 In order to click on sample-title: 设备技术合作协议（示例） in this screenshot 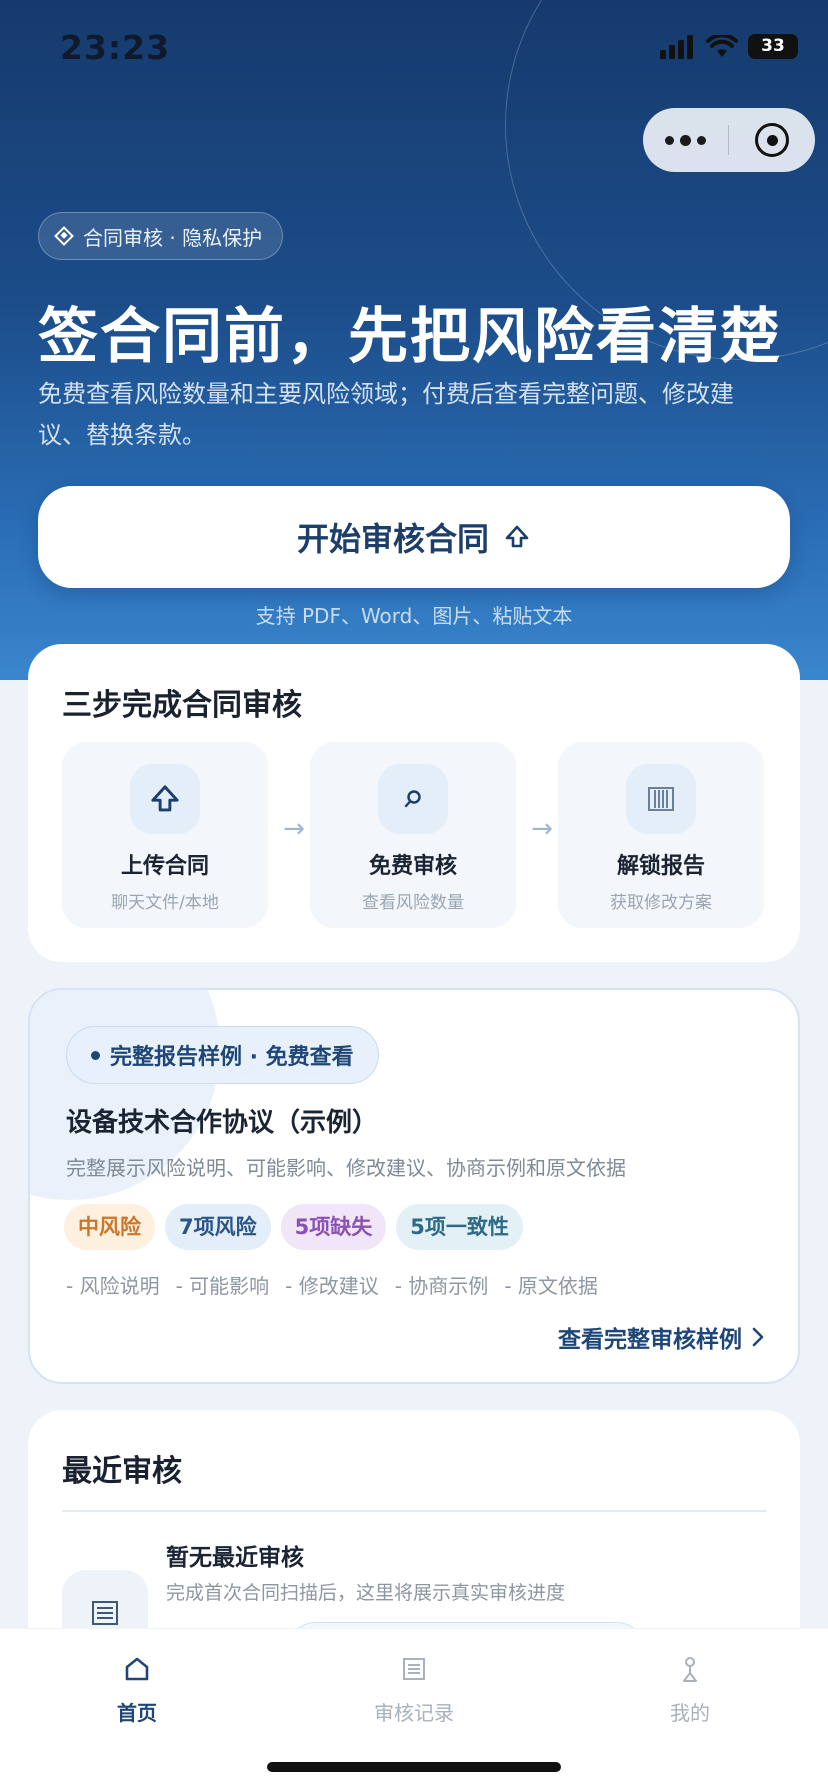, I will do `click(222, 1123)`.